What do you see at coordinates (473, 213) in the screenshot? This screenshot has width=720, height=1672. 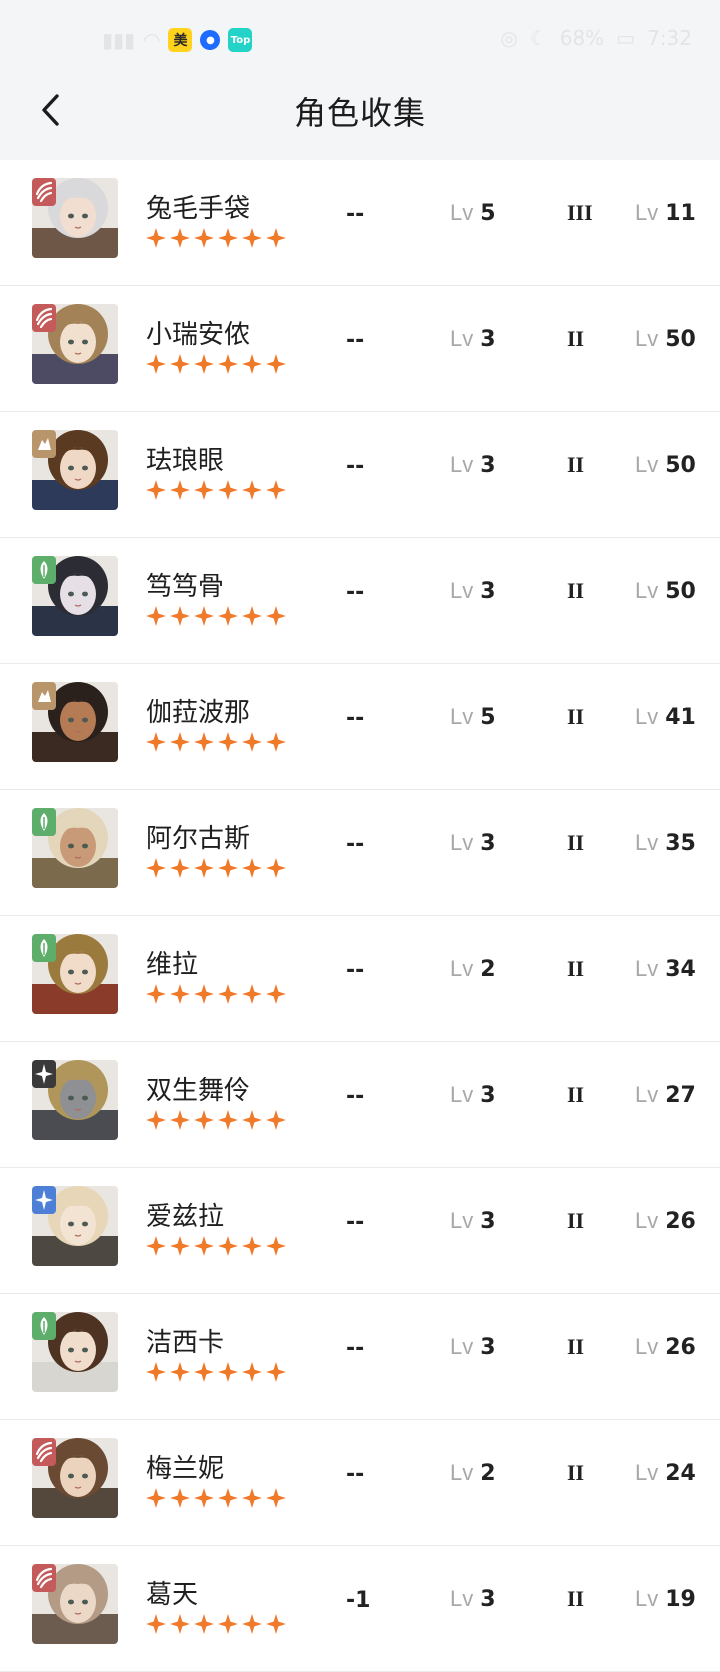 I see `skill-level: Lv 5` at bounding box center [473, 213].